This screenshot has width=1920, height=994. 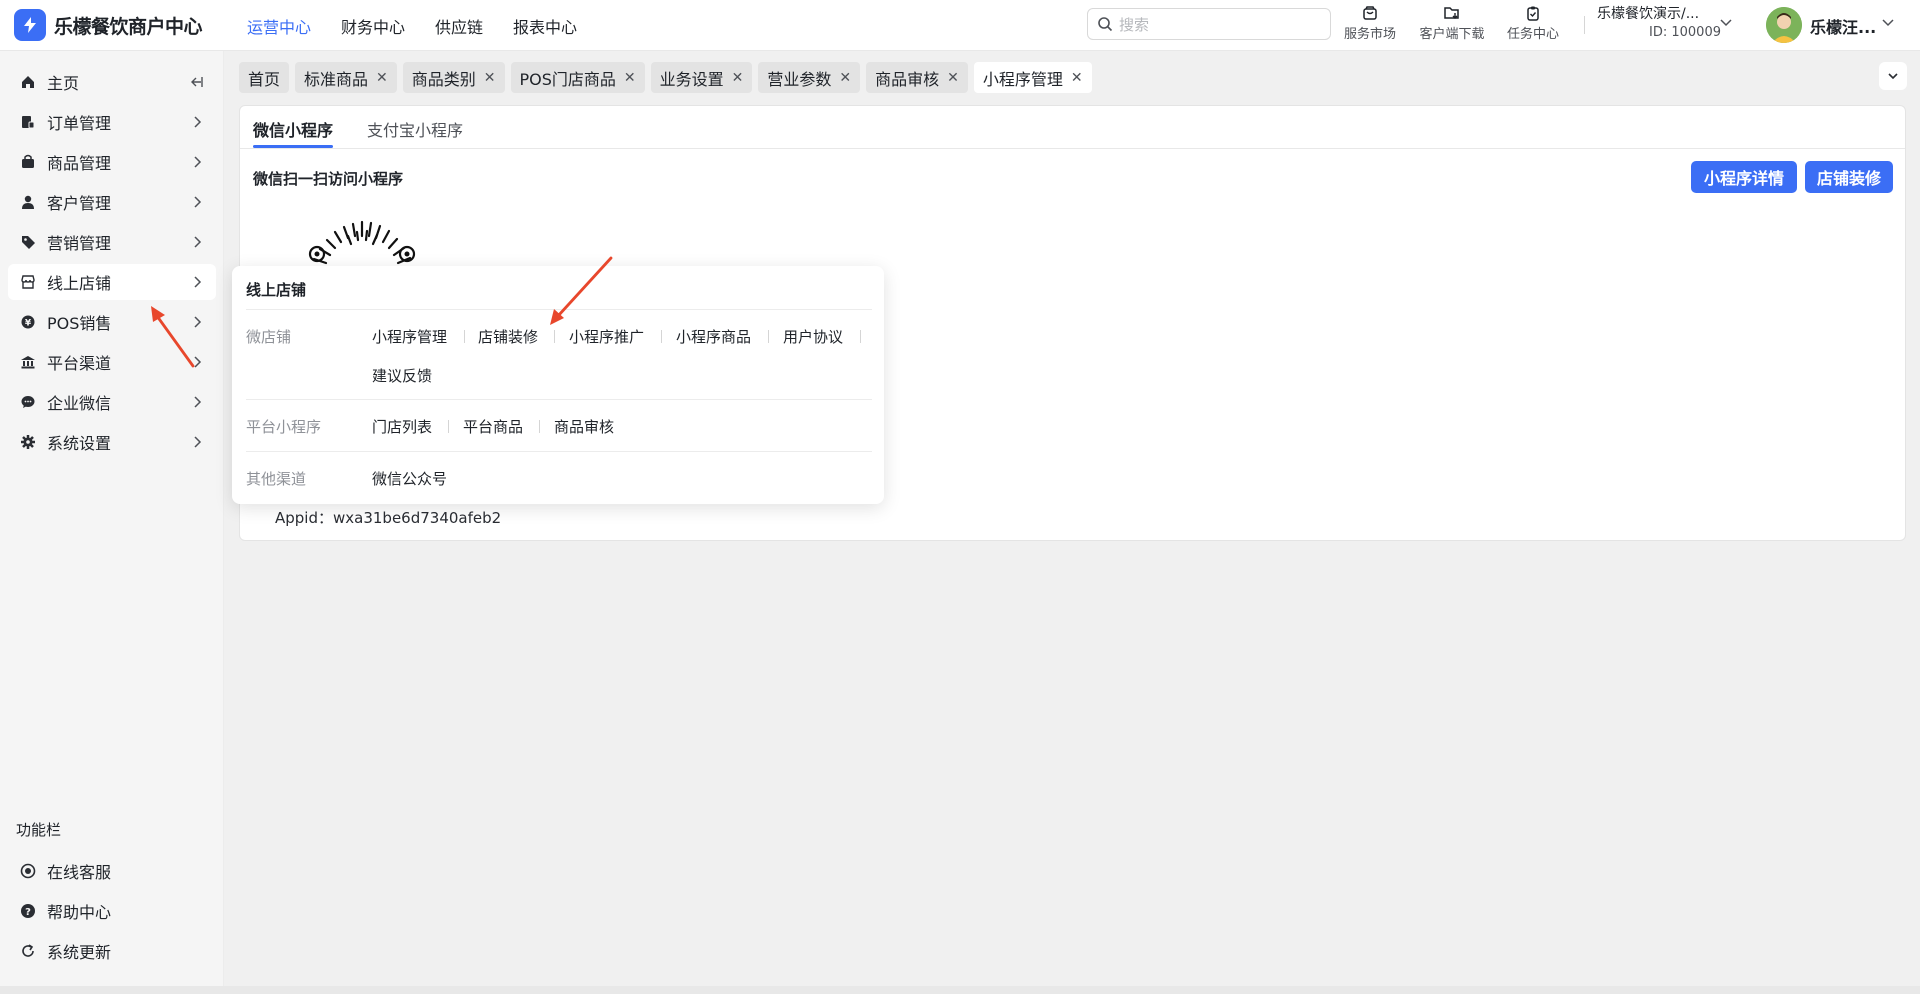 What do you see at coordinates (1134, 24) in the screenshot?
I see `search-placeholder: 搜索` at bounding box center [1134, 24].